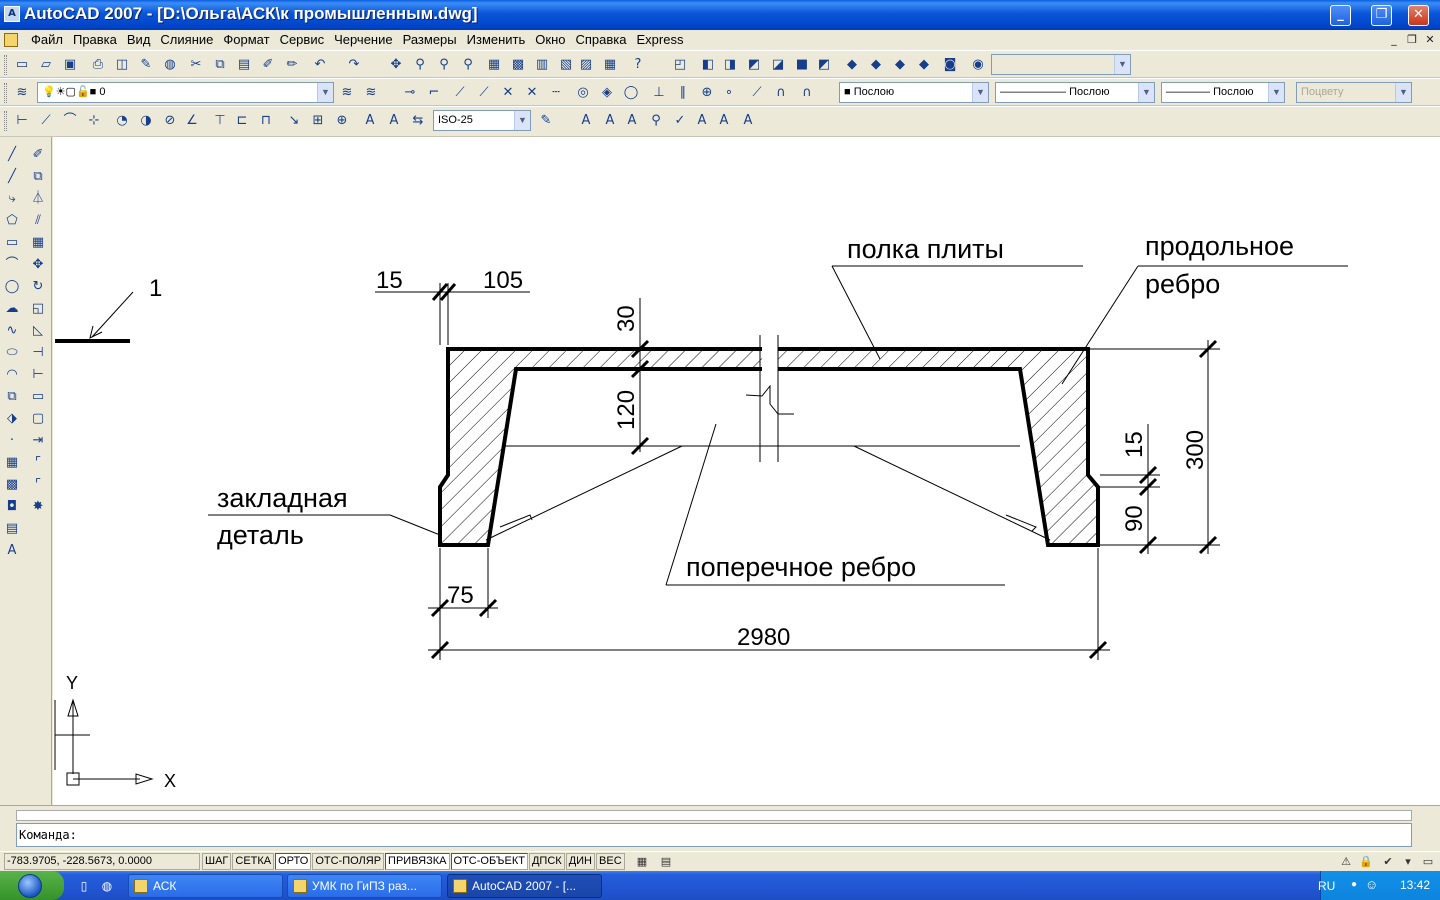 This screenshot has height=900, width=1440. I want to click on draw-point-icon: ·, so click(12, 441).